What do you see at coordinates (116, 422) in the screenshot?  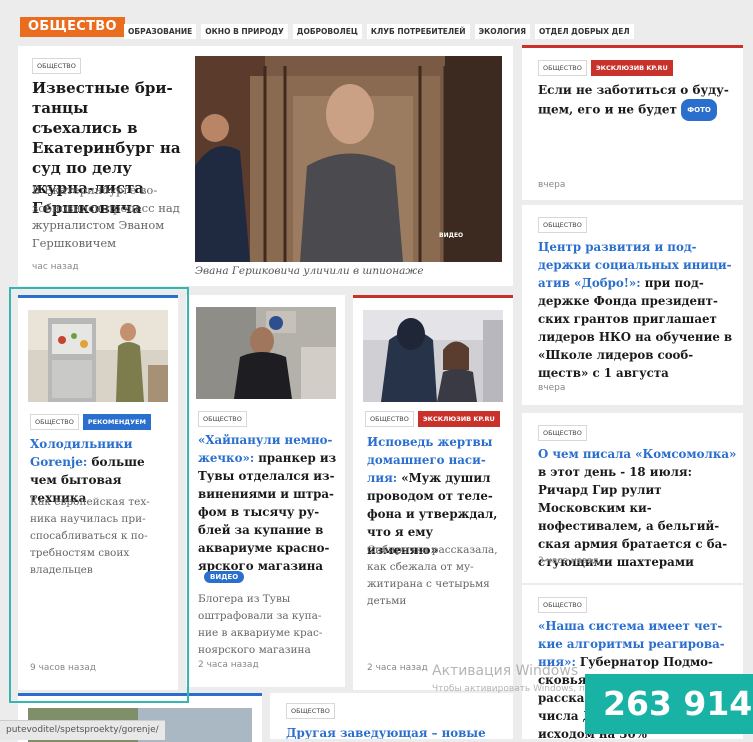 I see `tag-recommended: РЕКОМЕНДУЕМ` at bounding box center [116, 422].